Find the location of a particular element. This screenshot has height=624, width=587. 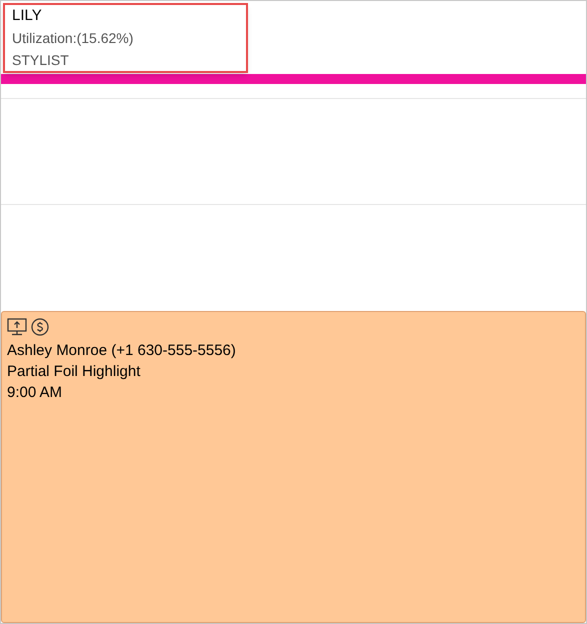

staff-role: STYLIST is located at coordinates (41, 60).